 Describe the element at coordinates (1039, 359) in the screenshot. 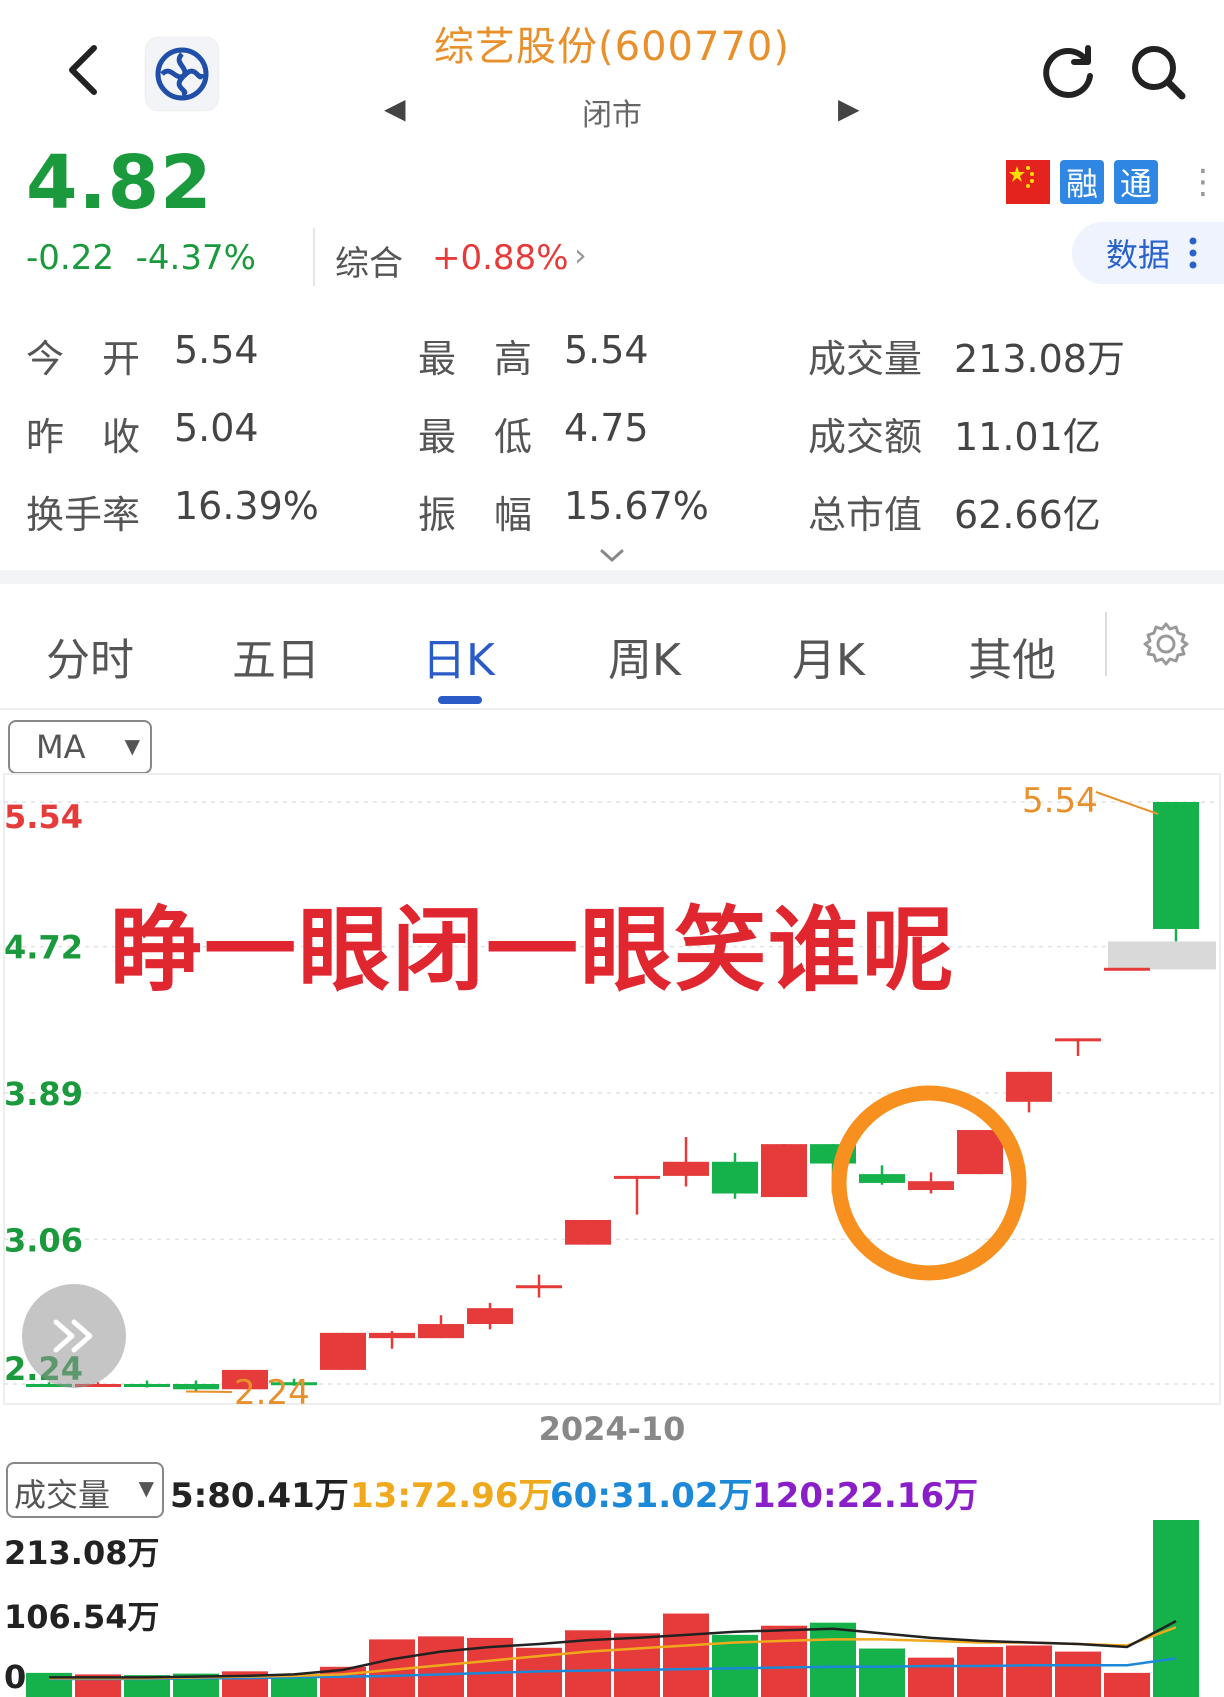

I see `stat-value: 213.08万` at that location.